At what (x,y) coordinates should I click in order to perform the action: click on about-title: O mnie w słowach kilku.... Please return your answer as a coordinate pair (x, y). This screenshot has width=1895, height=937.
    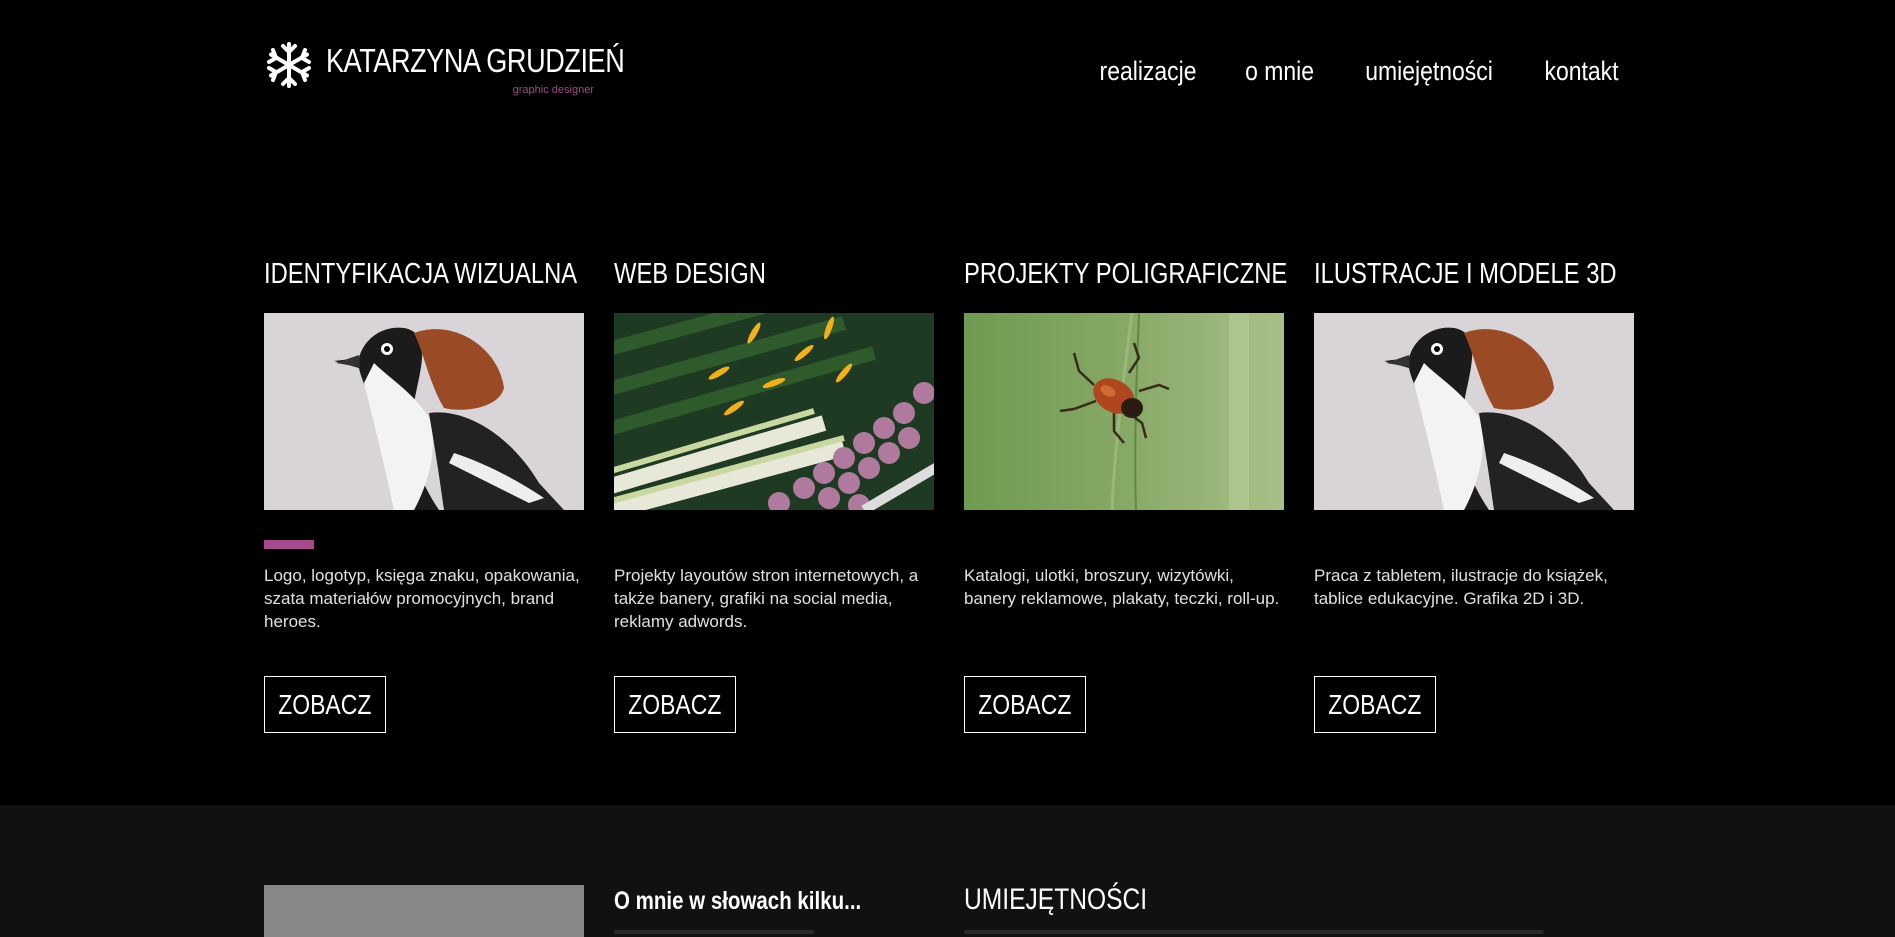
    Looking at the image, I should click on (738, 901).